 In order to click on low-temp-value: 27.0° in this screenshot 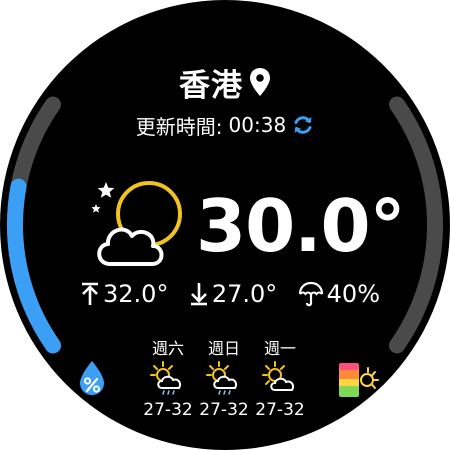, I will do `click(244, 294)`.